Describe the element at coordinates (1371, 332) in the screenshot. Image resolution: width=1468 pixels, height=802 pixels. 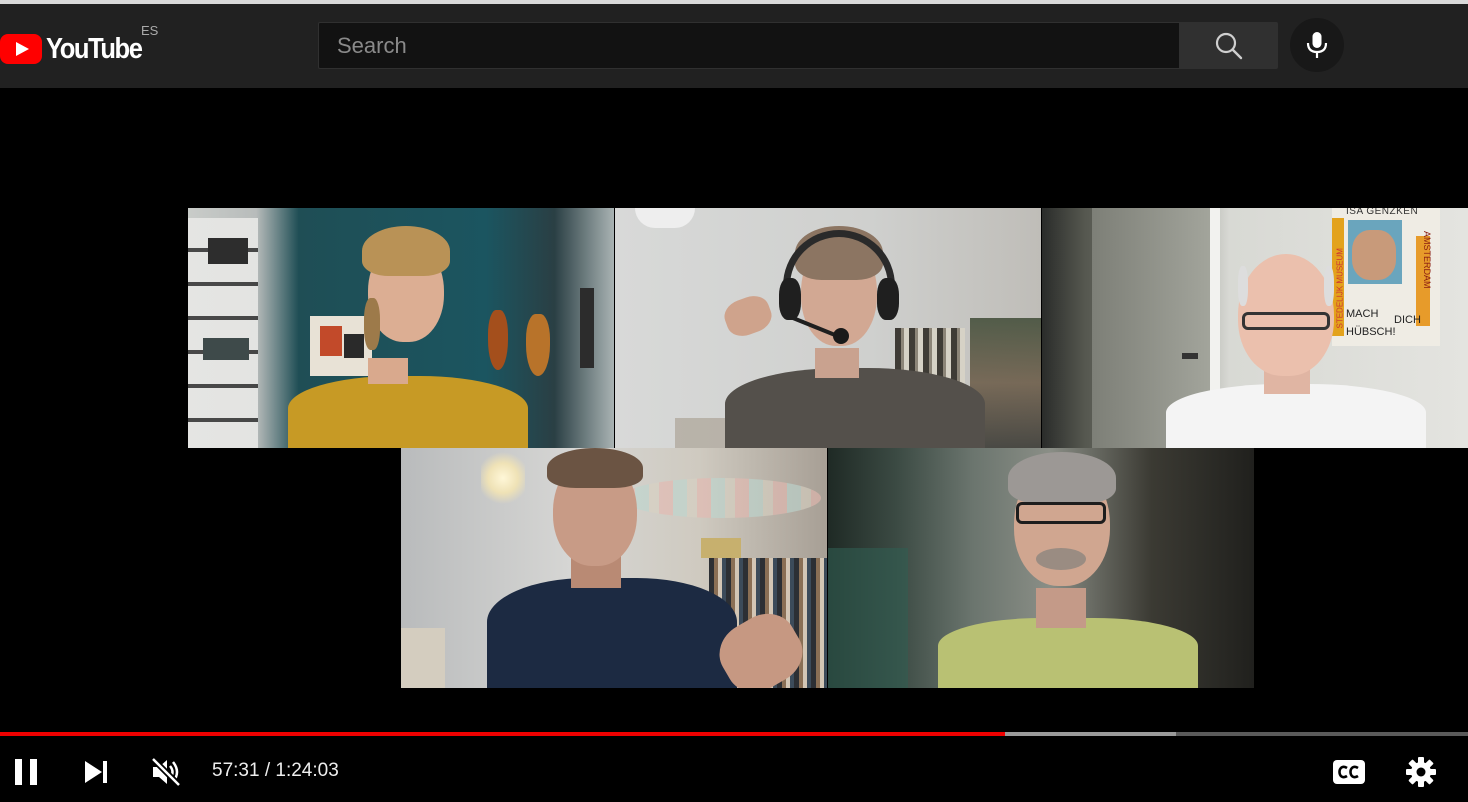
I see `poster-hubsch: HÜBSCH!` at that location.